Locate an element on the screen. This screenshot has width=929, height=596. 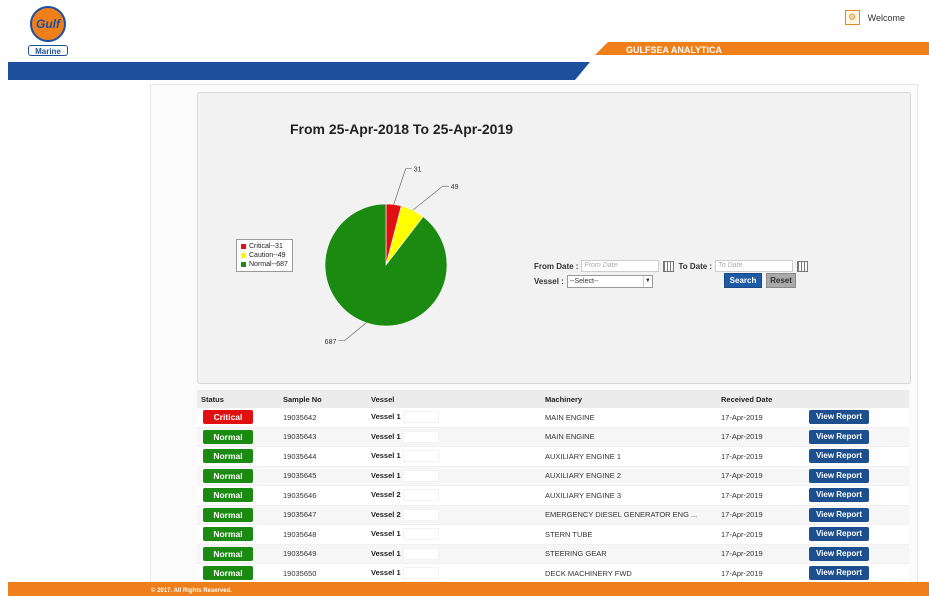
user-settings-icon: ⚙ is located at coordinates (852, 17).